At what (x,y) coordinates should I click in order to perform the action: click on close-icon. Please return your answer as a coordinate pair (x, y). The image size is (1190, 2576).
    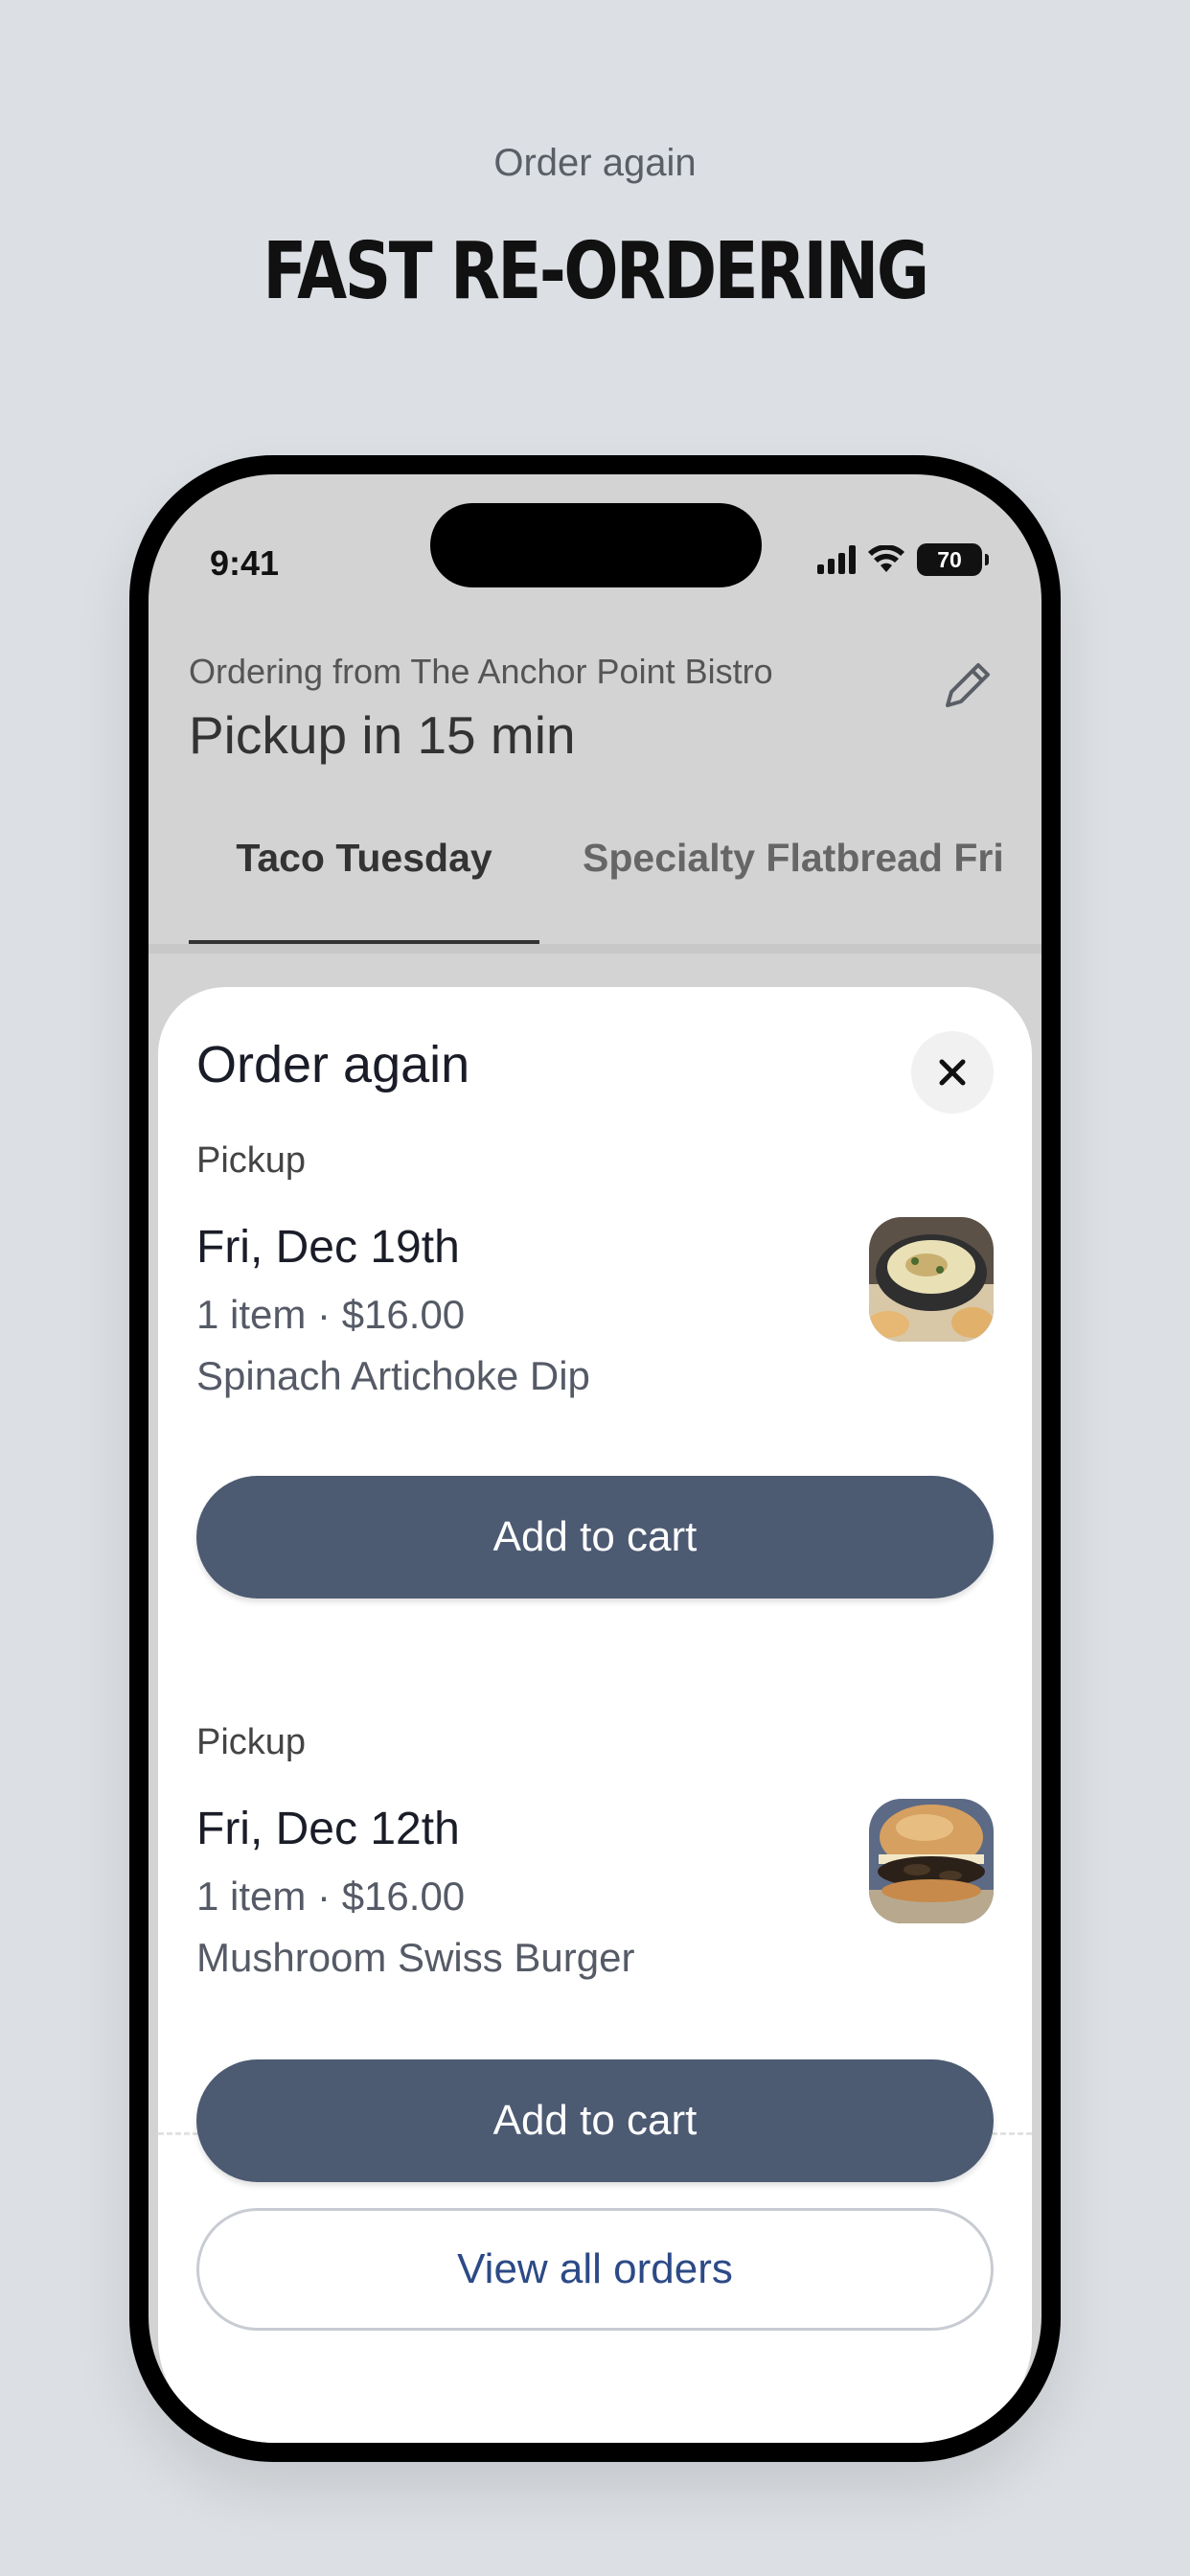
    Looking at the image, I should click on (952, 1072).